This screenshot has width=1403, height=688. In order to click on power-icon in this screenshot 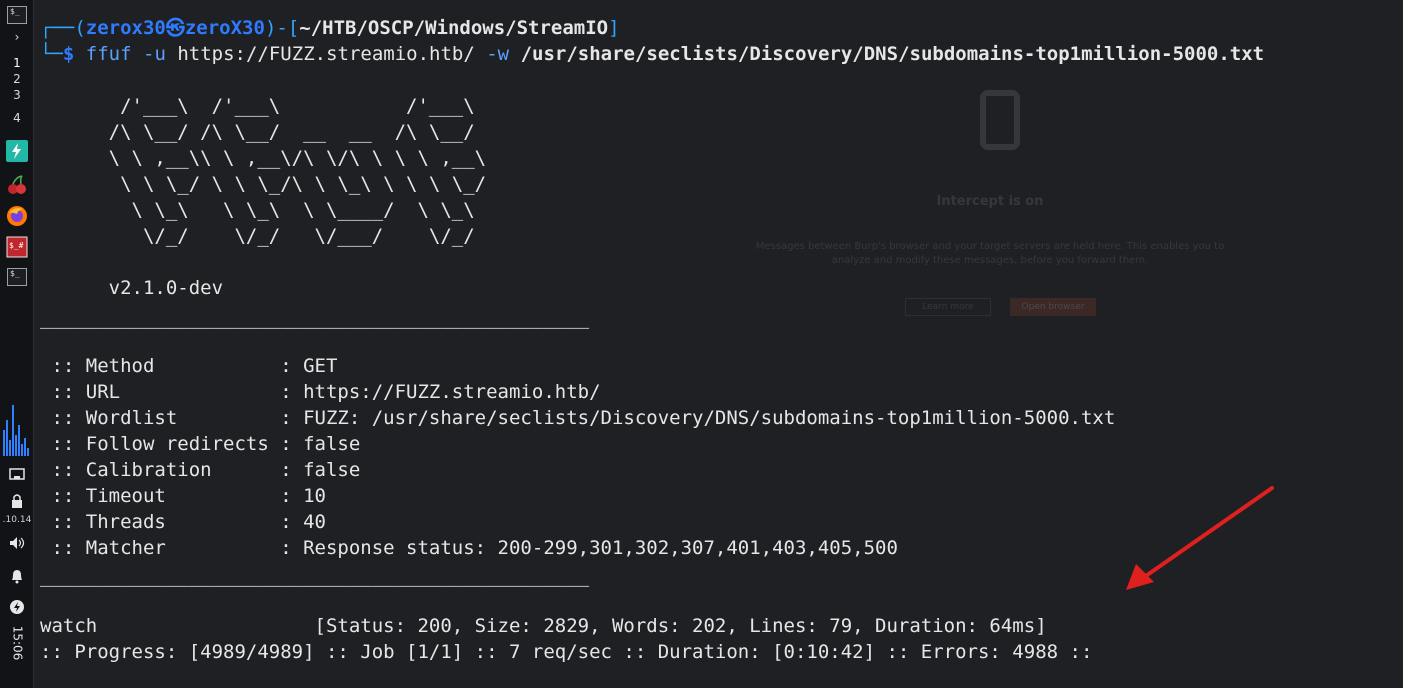, I will do `click(17, 607)`.